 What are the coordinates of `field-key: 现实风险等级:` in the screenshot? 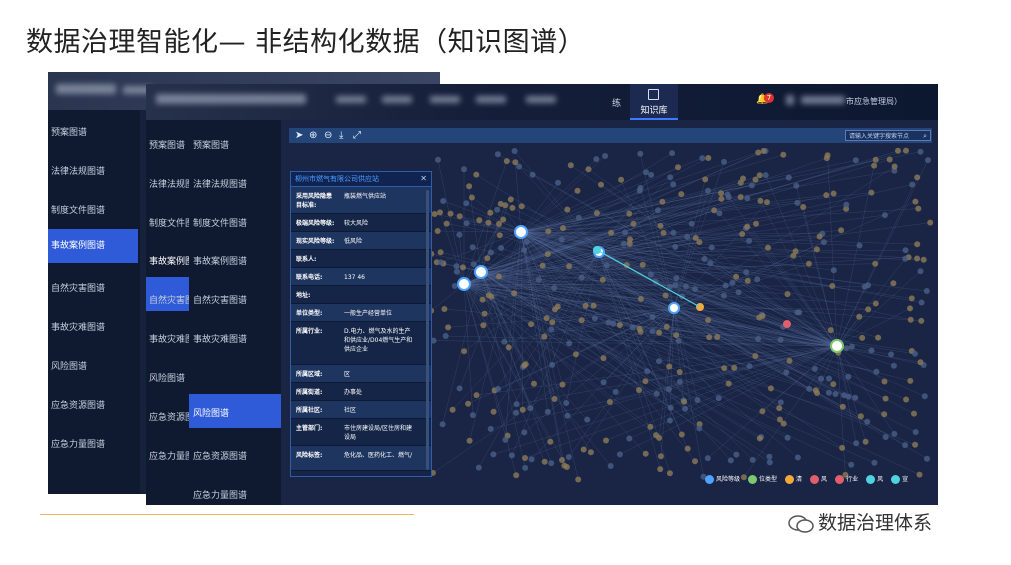 It's located at (315, 241).